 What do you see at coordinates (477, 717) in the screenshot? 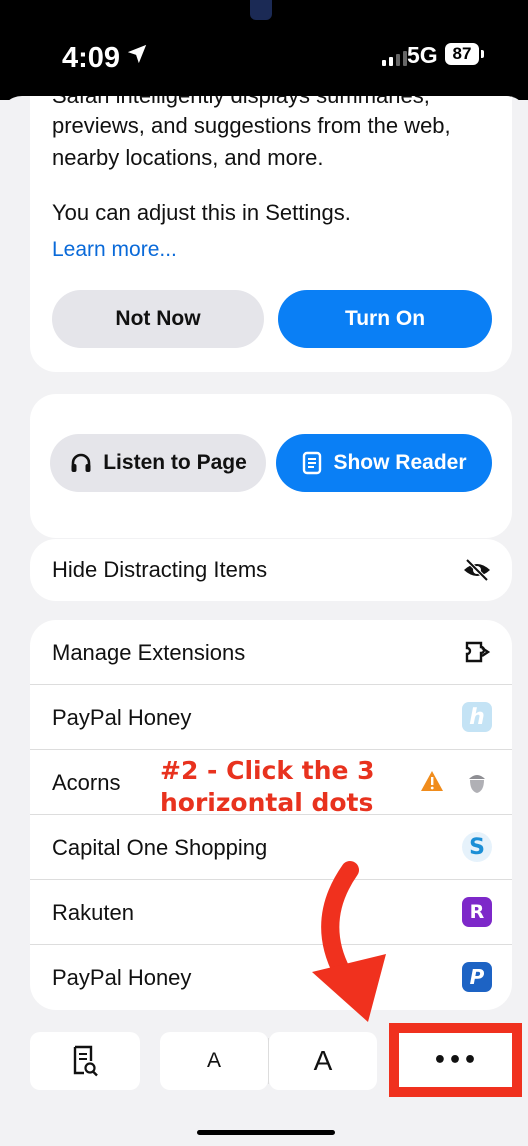
I see `honey-icon: ℎ` at bounding box center [477, 717].